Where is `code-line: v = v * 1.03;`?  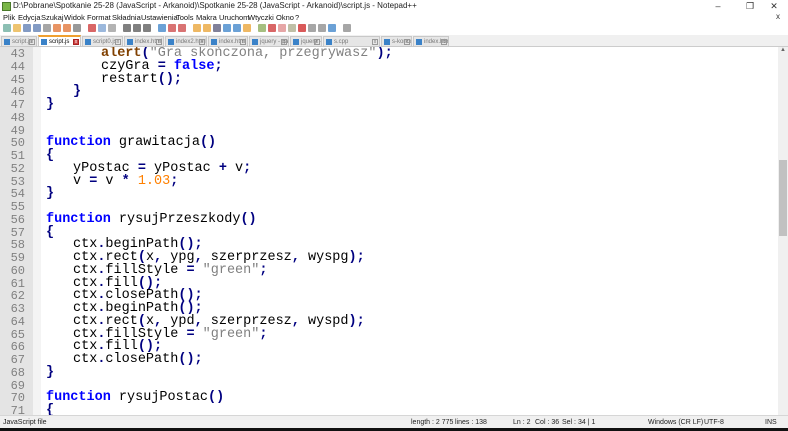 code-line: v = v * 1.03; is located at coordinates (125, 181).